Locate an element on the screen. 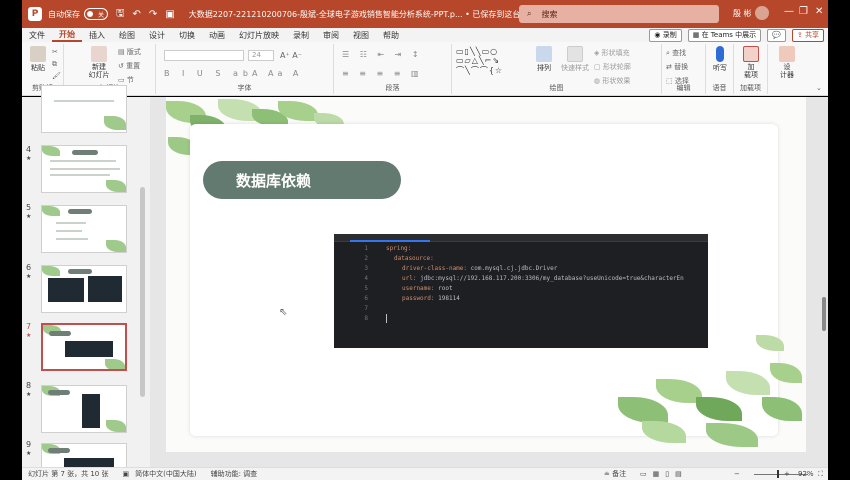 The height and width of the screenshot is (480, 850). format-painter-icon: 🖌 is located at coordinates (56, 76).